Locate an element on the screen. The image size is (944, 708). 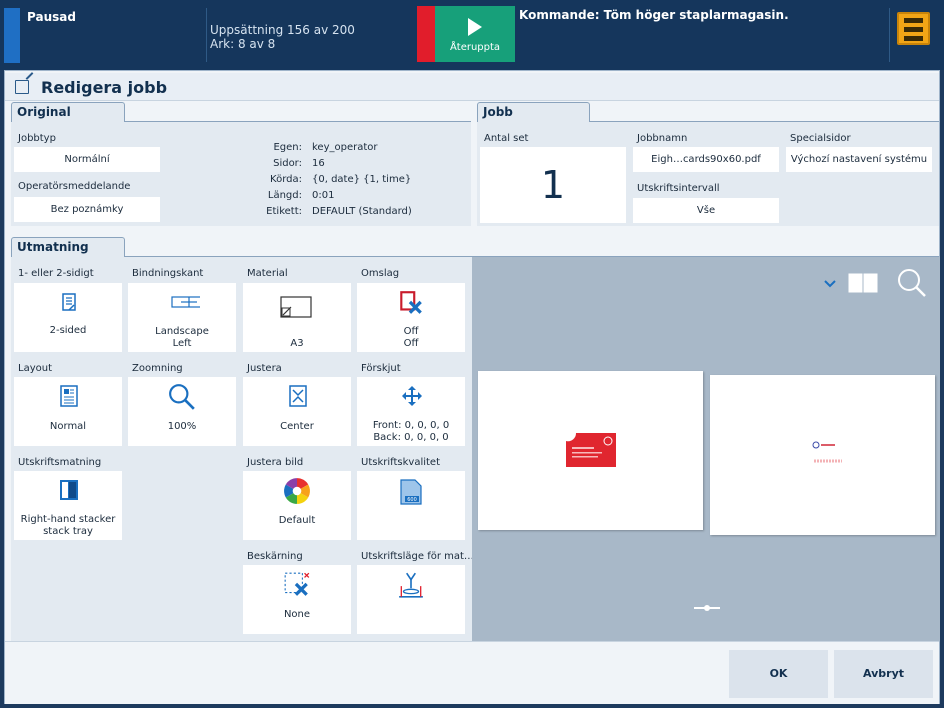
magnifier-icon is located at coordinates (912, 283).